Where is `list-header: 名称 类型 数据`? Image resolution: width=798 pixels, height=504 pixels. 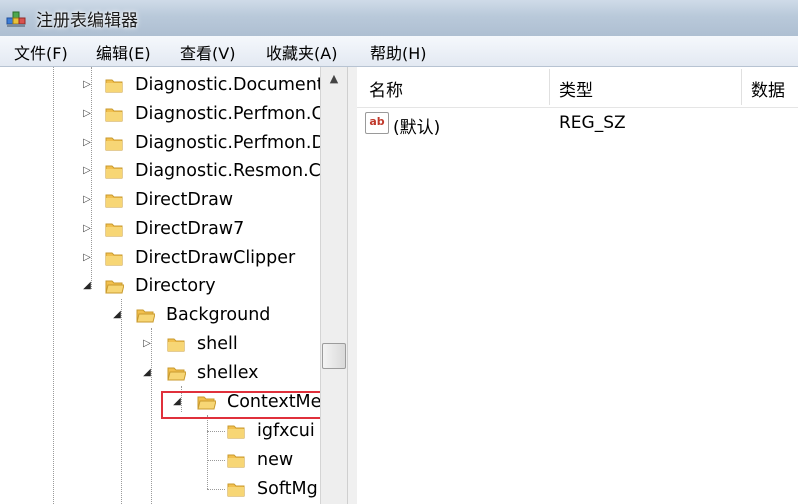
list-header: 名称 类型 数据 is located at coordinates (577, 87).